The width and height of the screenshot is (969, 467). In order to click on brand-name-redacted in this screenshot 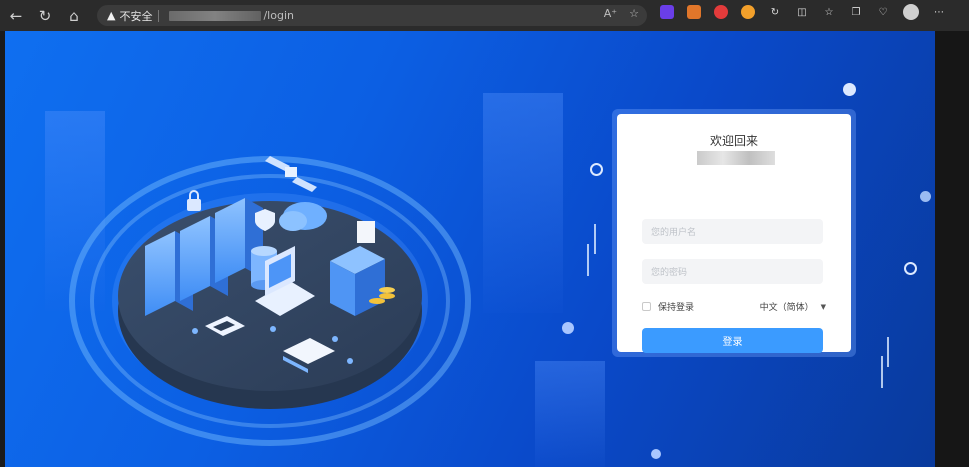, I will do `click(736, 158)`.